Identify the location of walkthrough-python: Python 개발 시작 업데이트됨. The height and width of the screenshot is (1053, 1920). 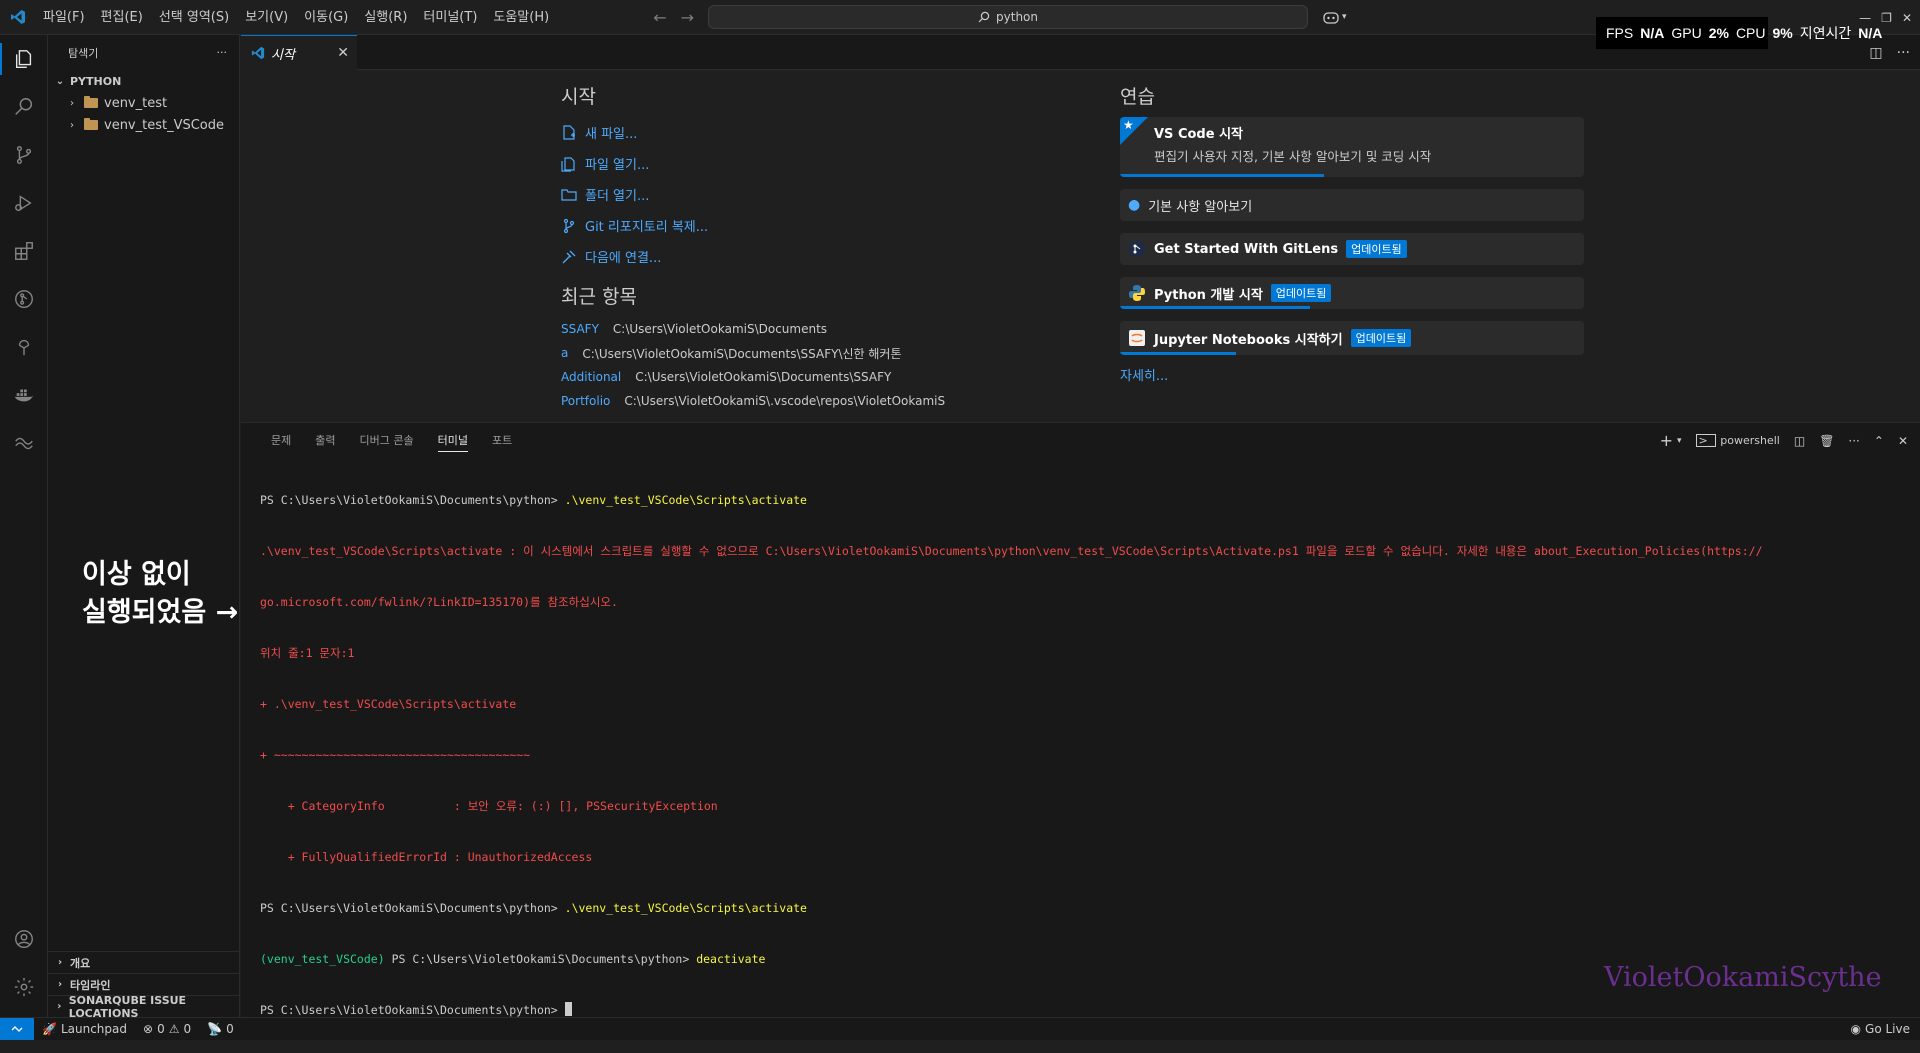
(1352, 293).